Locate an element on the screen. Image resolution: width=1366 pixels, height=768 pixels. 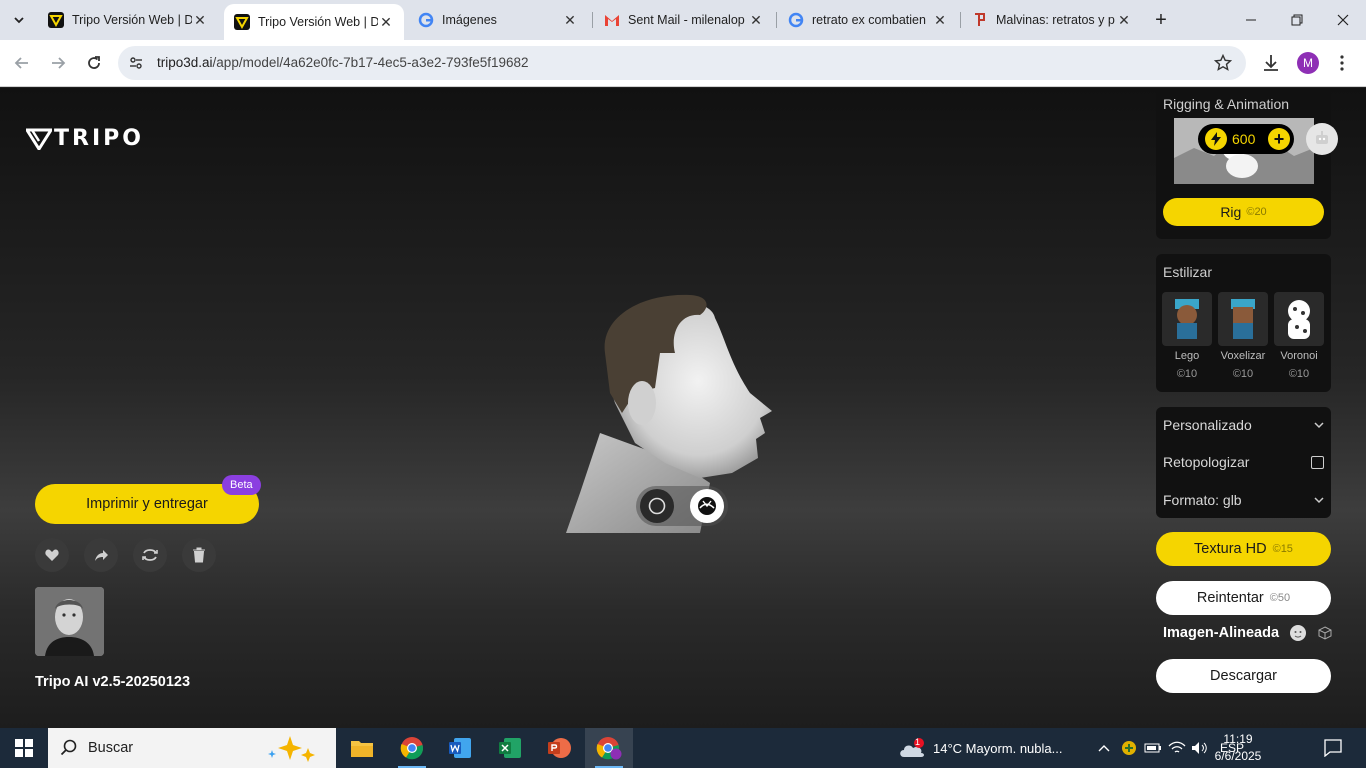
bookmark-star-icon is located at coordinates (1223, 63).